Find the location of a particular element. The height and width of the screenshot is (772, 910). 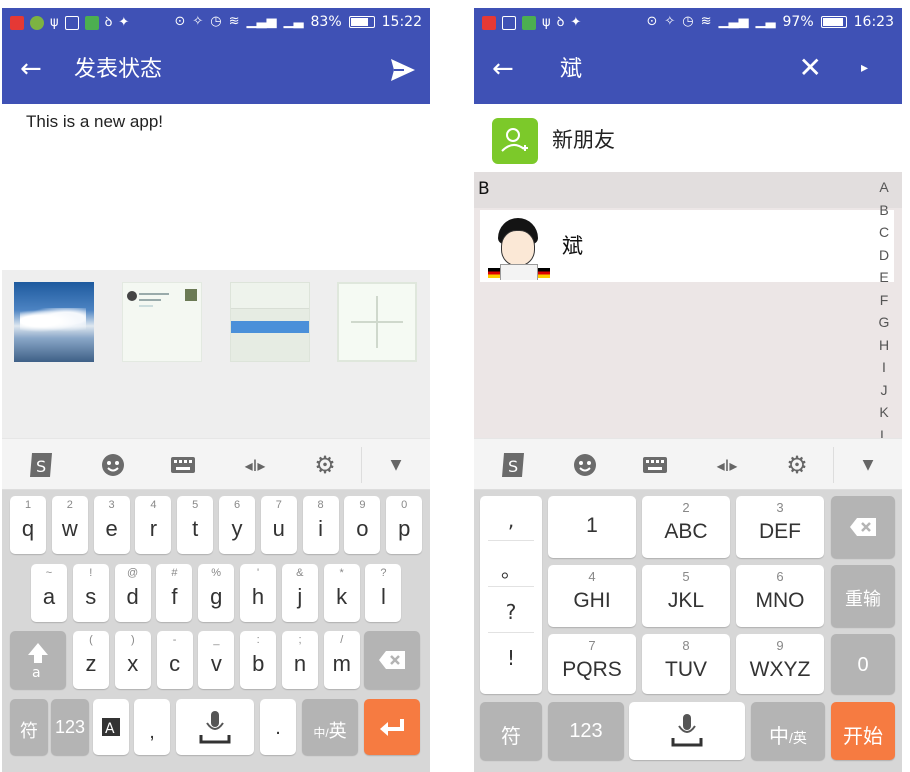

key-v: _ v is located at coordinates (216, 660).